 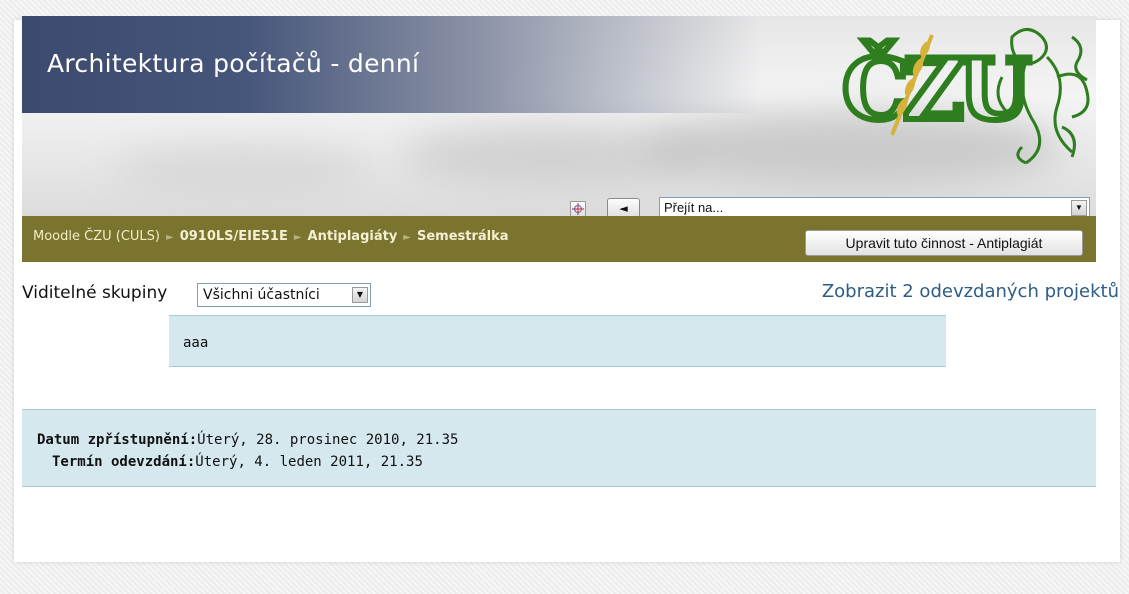 I want to click on intro-text: aaa, so click(x=196, y=343).